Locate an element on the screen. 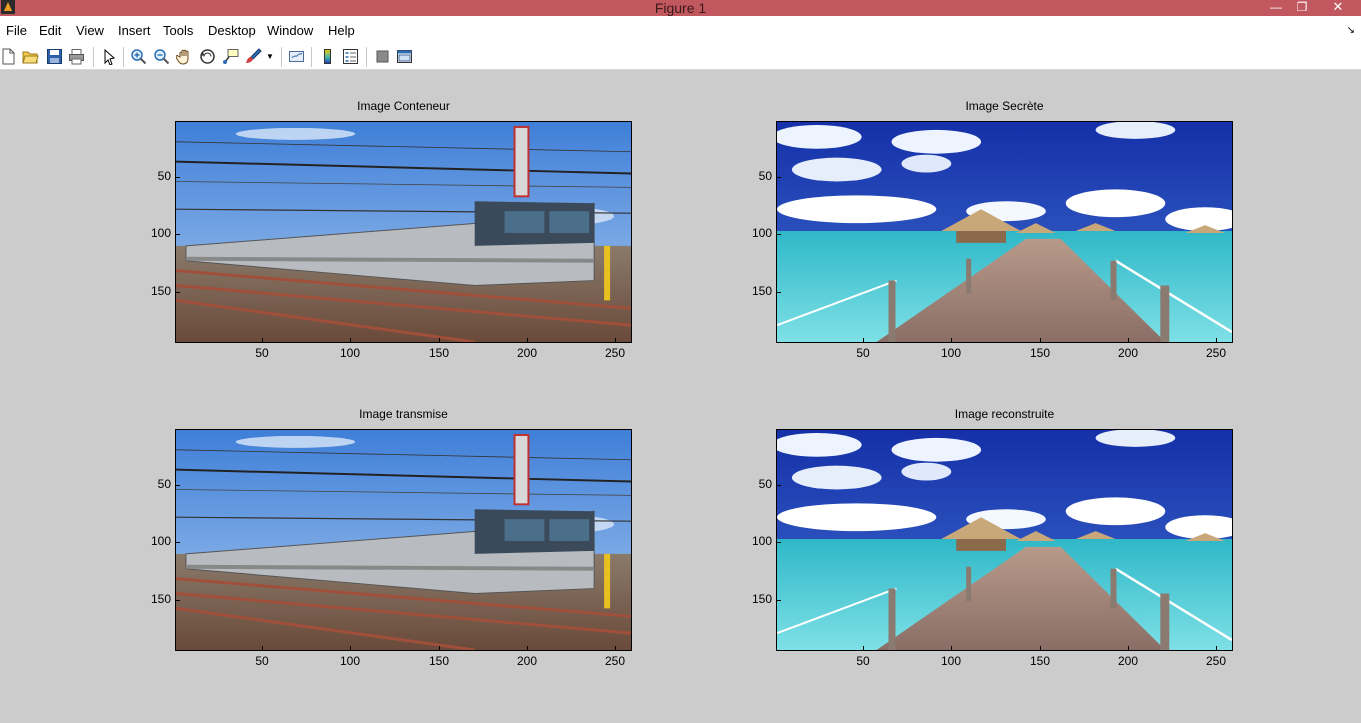 This screenshot has width=1361, height=723. menu-view: View is located at coordinates (90, 30).